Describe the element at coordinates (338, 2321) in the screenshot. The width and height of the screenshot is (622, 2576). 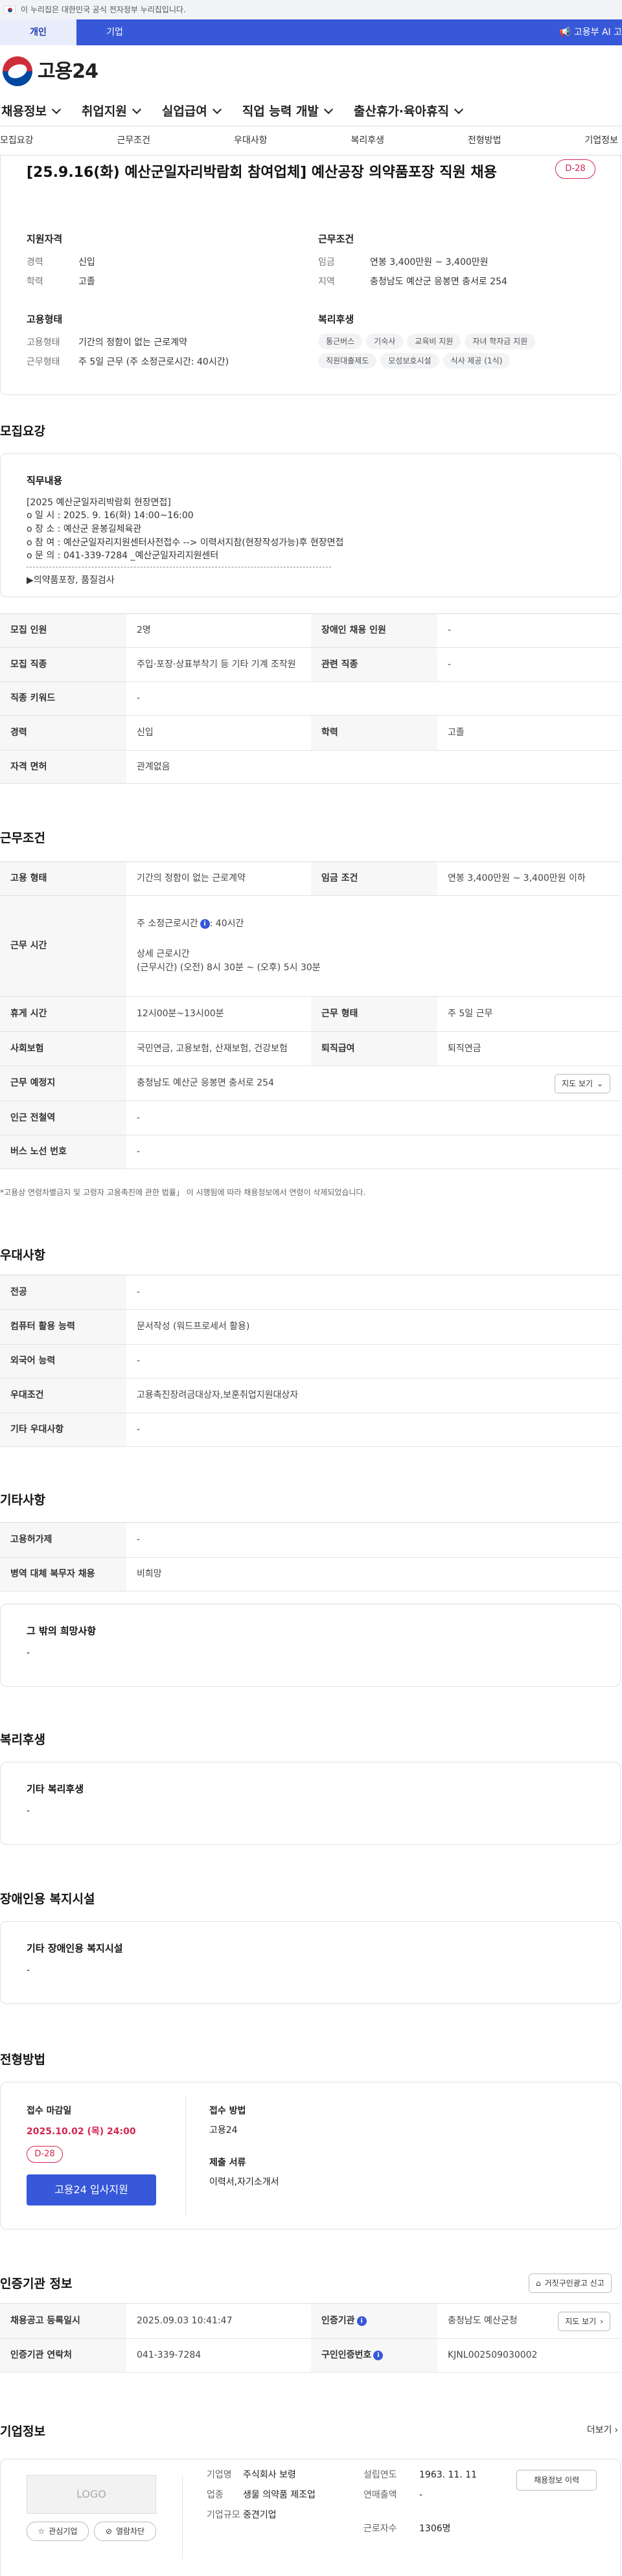
I see `cert-agency-label: 인증기관` at that location.